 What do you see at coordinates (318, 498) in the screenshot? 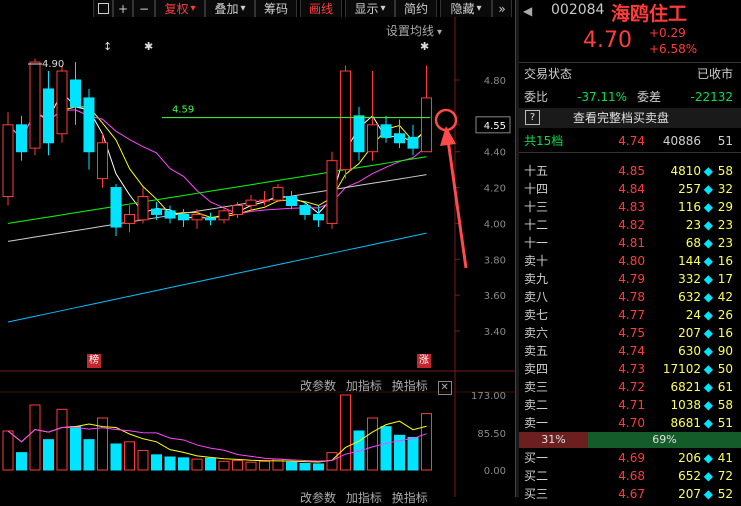
I see `bottom-modify-button: 改参数` at bounding box center [318, 498].